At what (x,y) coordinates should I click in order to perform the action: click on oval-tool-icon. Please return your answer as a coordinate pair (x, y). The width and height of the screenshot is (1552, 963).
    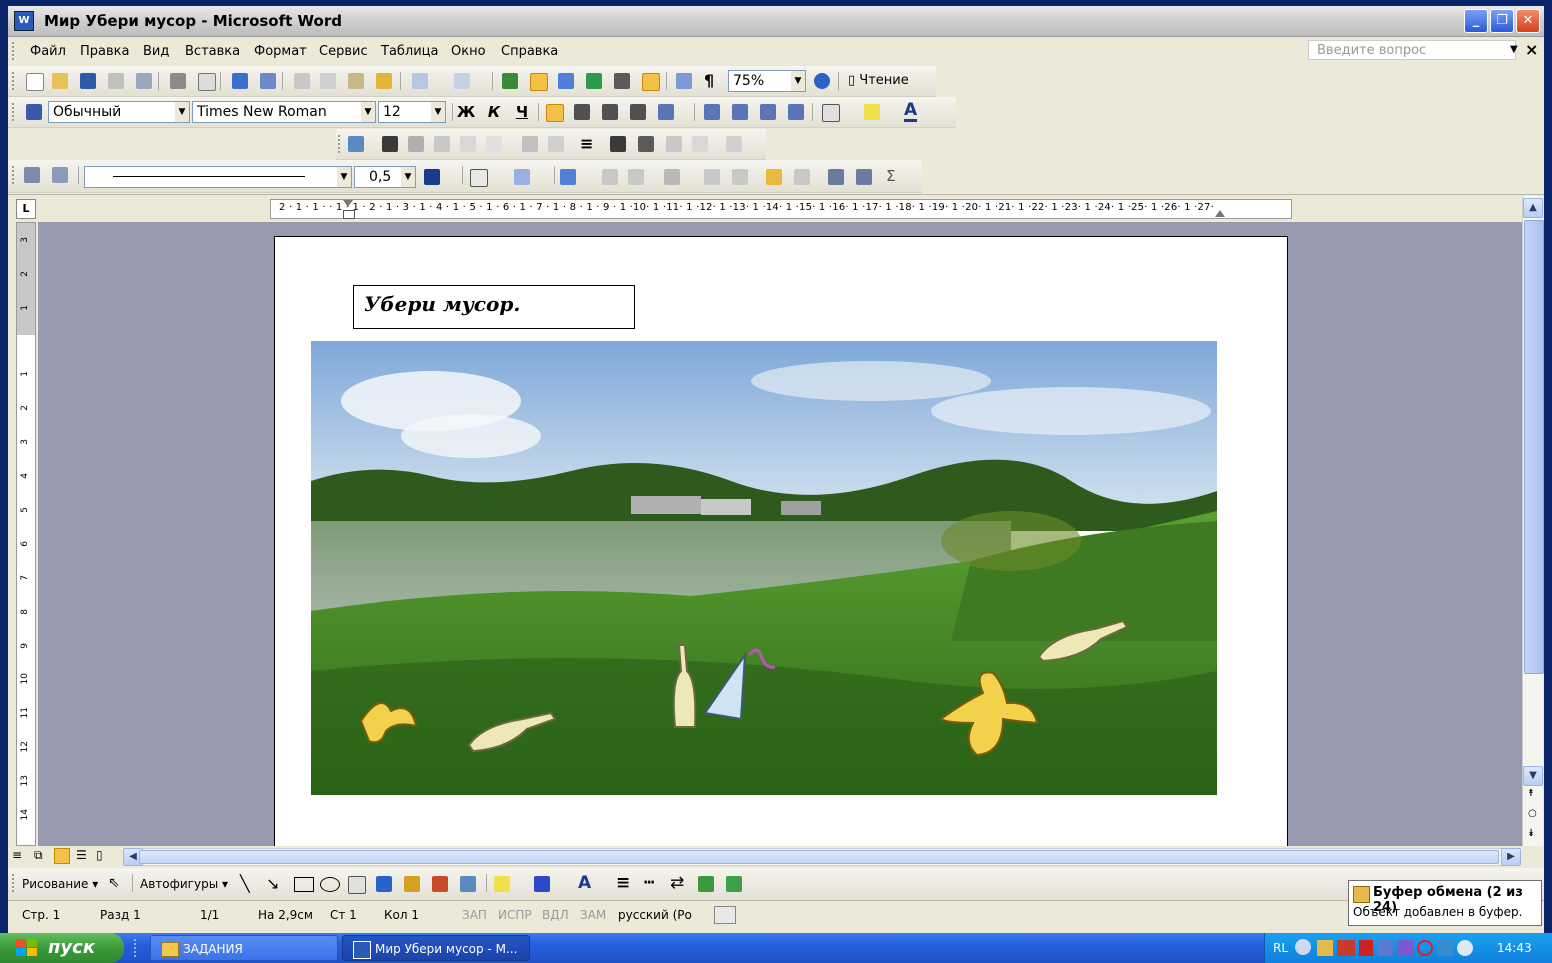
    Looking at the image, I should click on (330, 884).